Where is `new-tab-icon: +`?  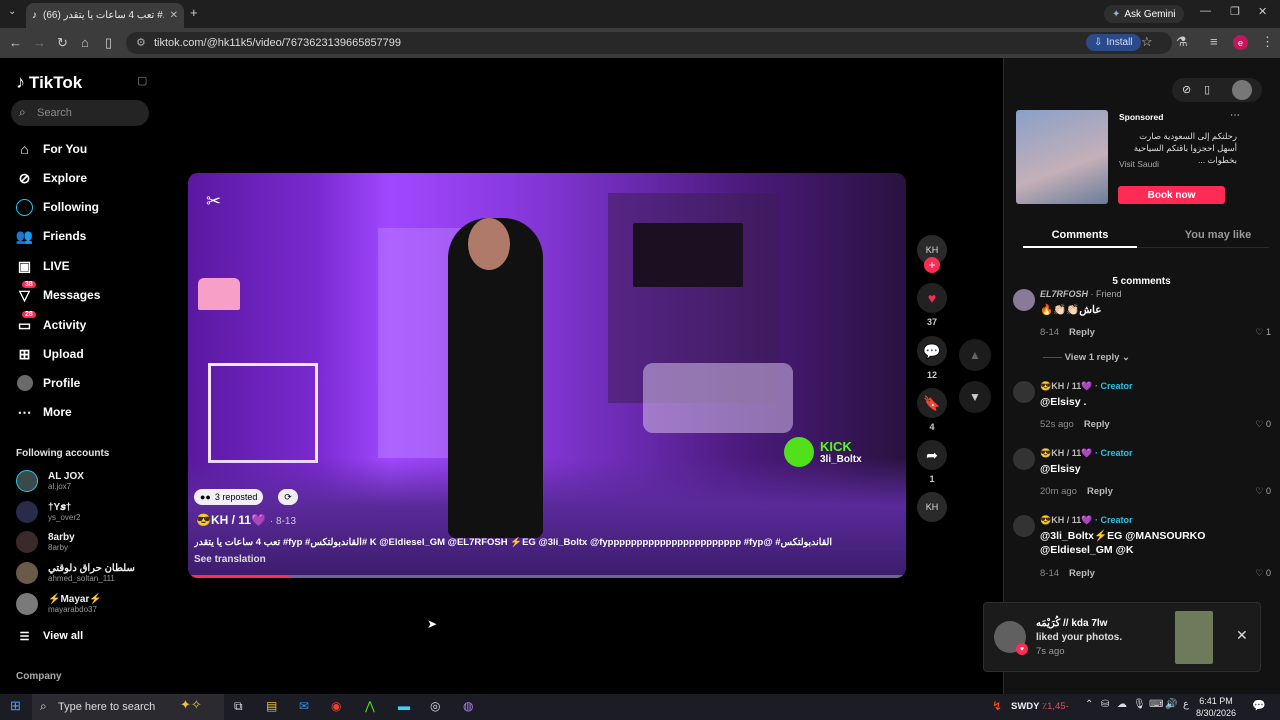
new-tab-icon: + is located at coordinates (194, 12).